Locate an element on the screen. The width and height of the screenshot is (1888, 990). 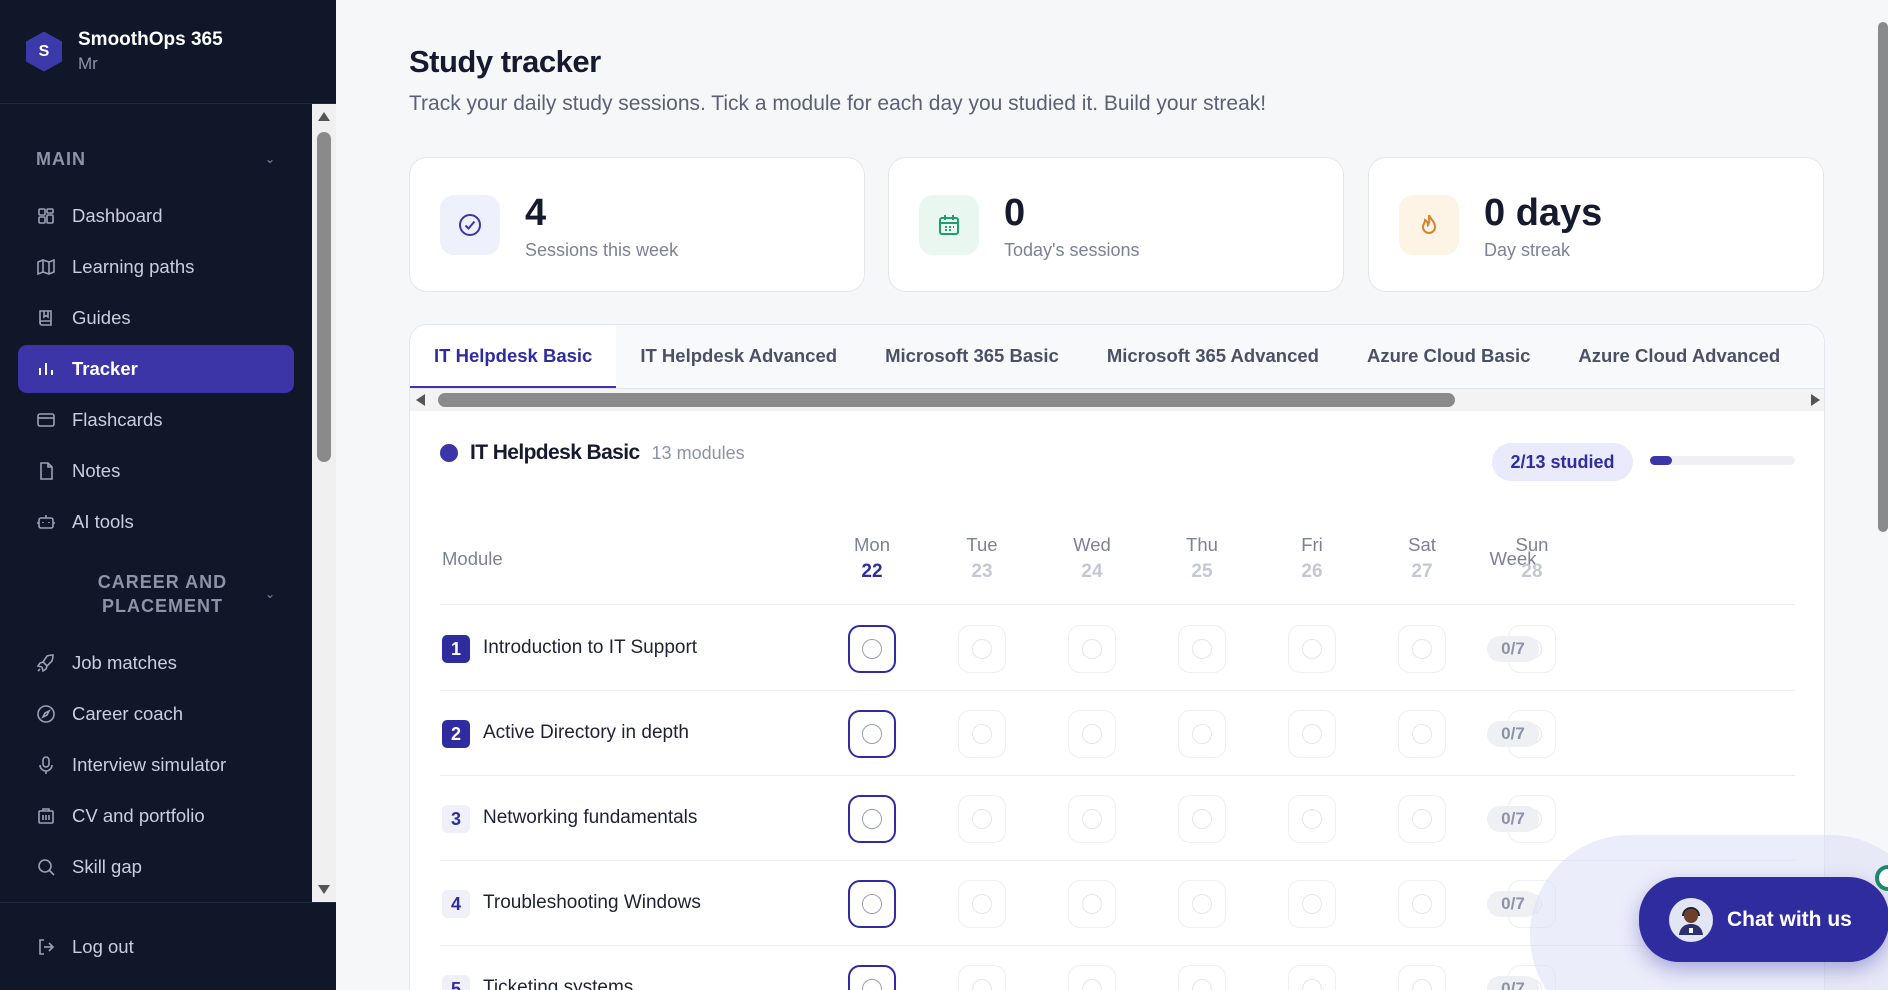
sidebar-item-cv-and-portfolio: CV and portfolio is located at coordinates (156, 816).